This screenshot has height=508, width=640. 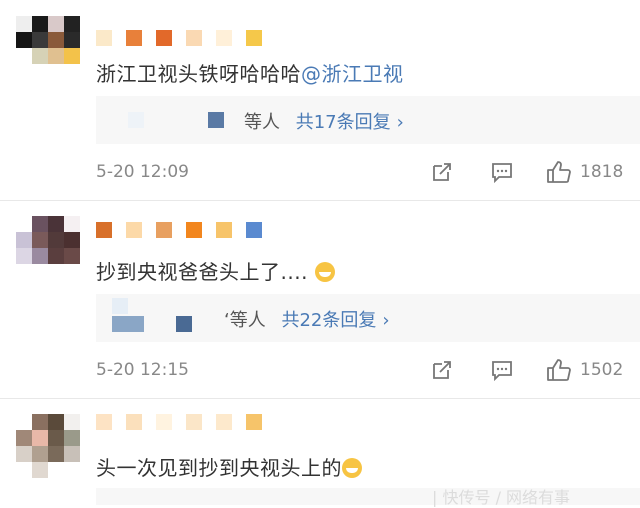 I want to click on like-count: 1818, so click(x=602, y=172).